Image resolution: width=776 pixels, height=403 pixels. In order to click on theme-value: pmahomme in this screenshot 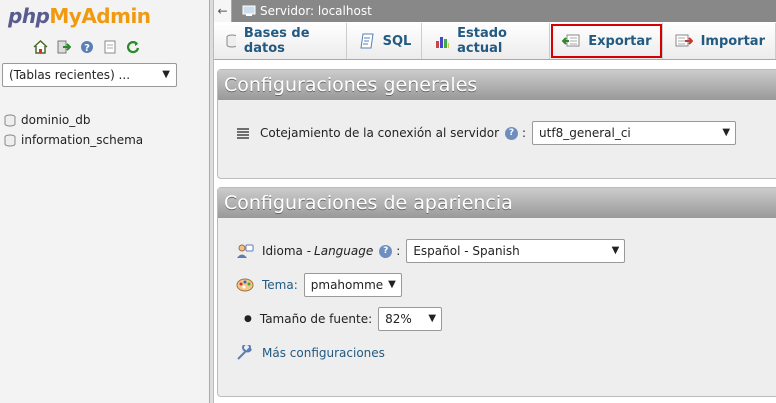, I will do `click(347, 285)`.